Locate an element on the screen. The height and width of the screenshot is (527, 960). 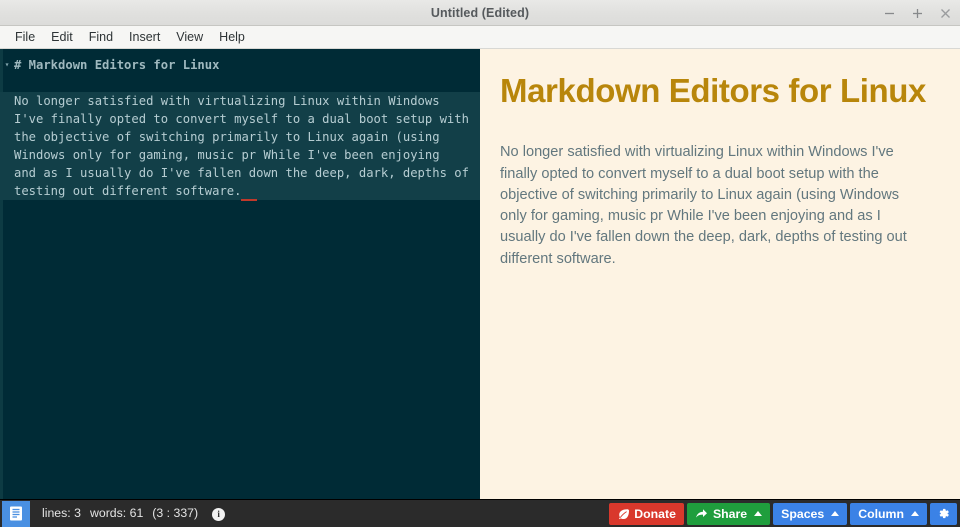
column-button-label: Column is located at coordinates (881, 513).